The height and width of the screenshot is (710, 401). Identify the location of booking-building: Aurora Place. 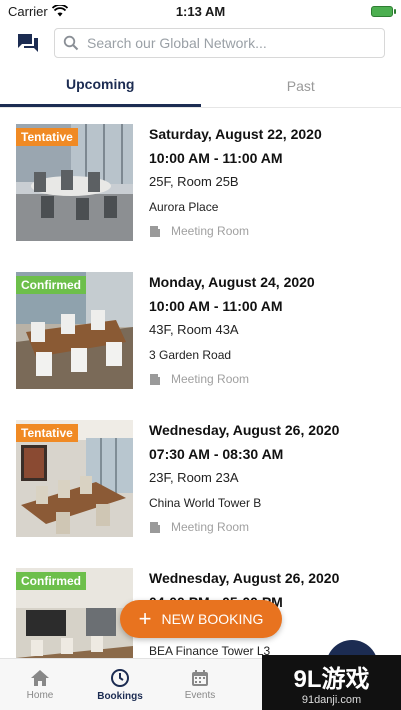
(184, 207).